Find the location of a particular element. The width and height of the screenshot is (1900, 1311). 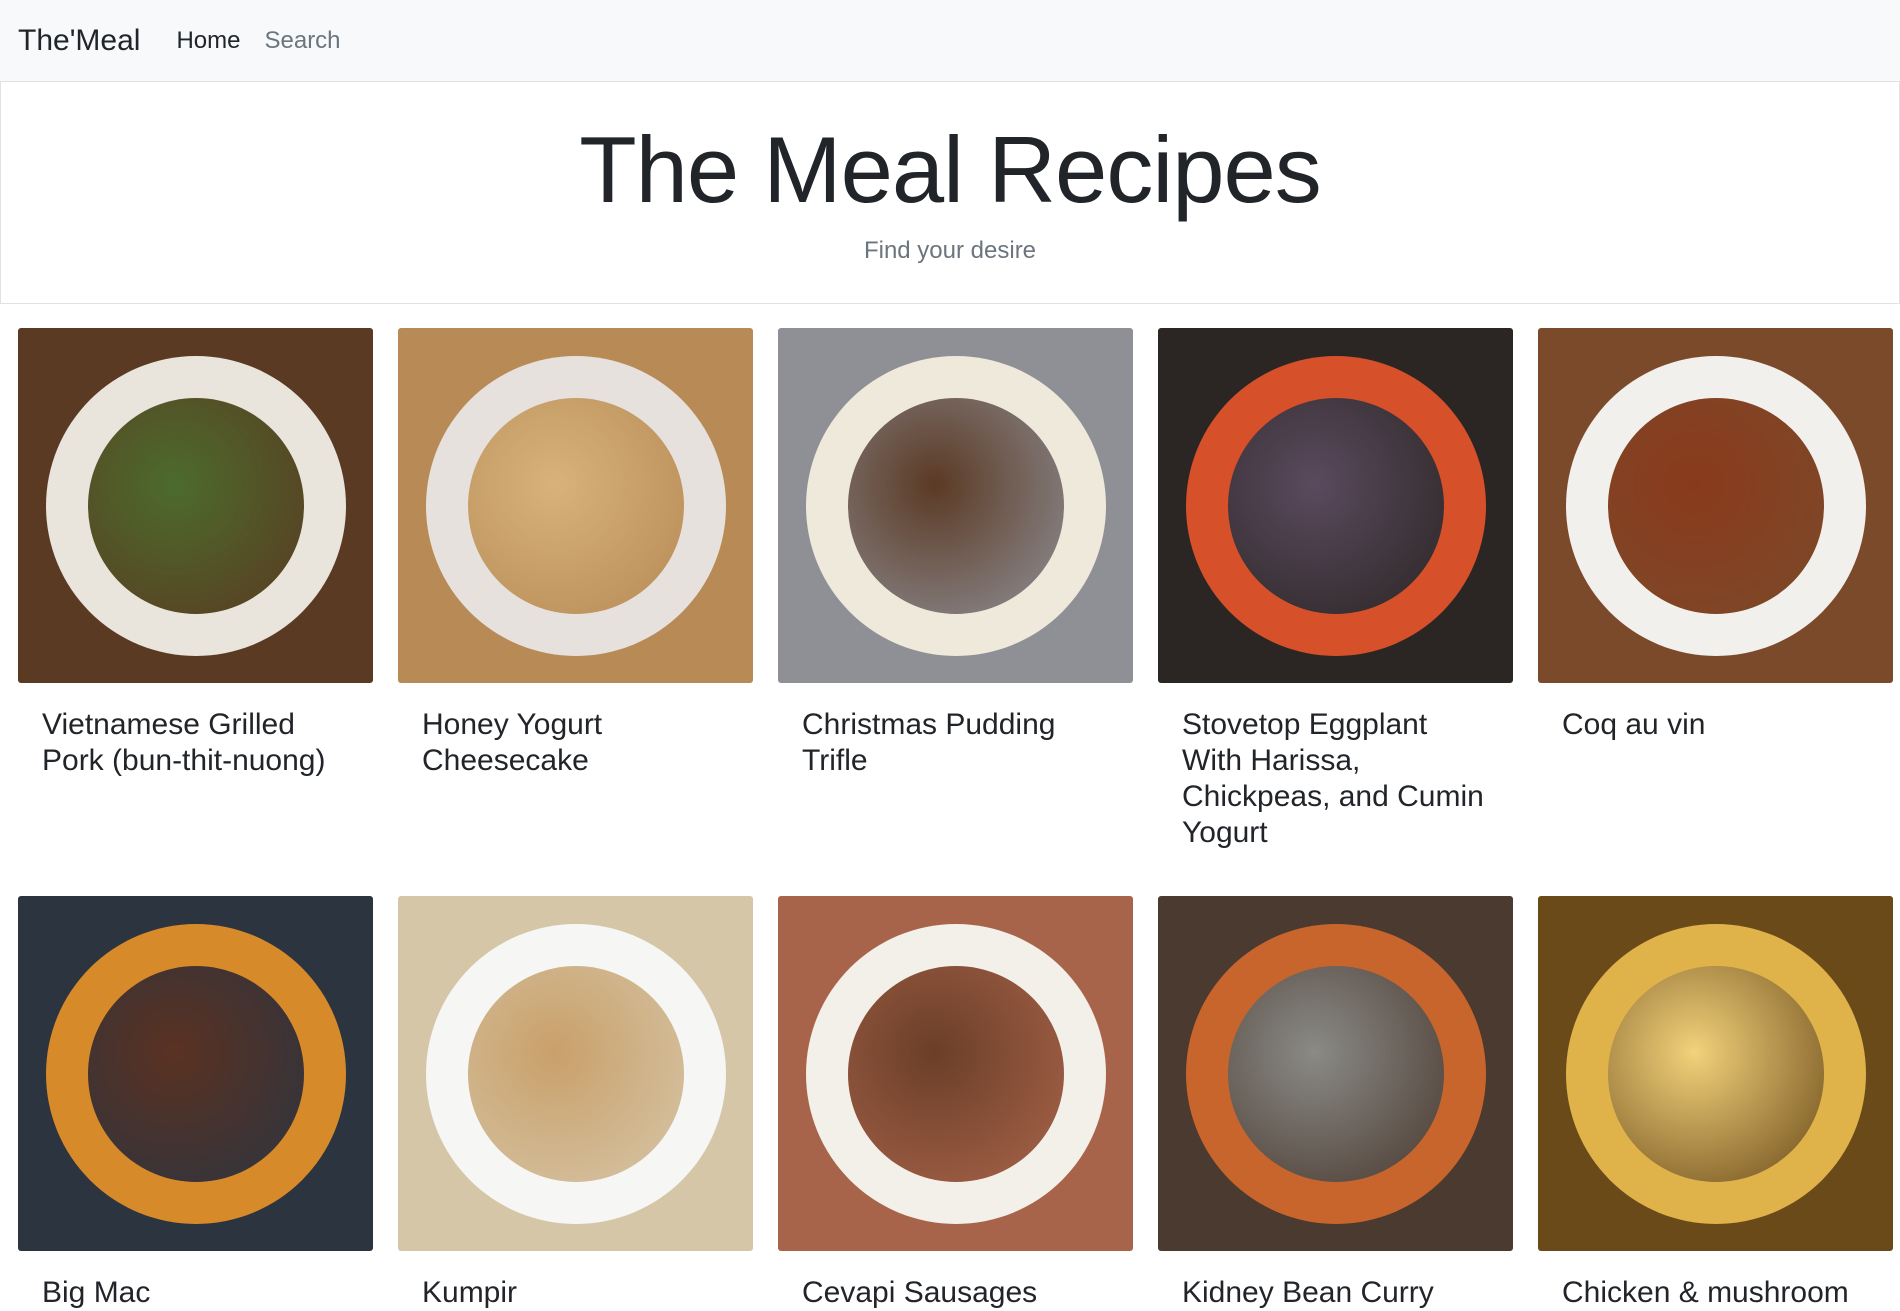

potato-bake-photo is located at coordinates (1715, 1073).